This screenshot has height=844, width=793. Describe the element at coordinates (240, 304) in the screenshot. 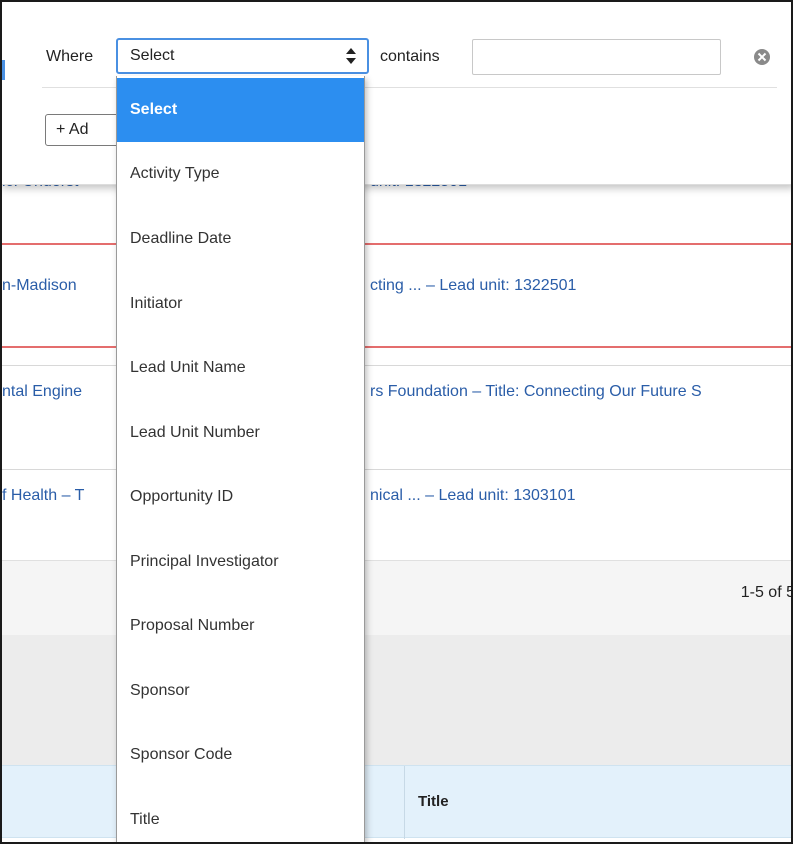

I see `dropdown-option: Initiator` at that location.